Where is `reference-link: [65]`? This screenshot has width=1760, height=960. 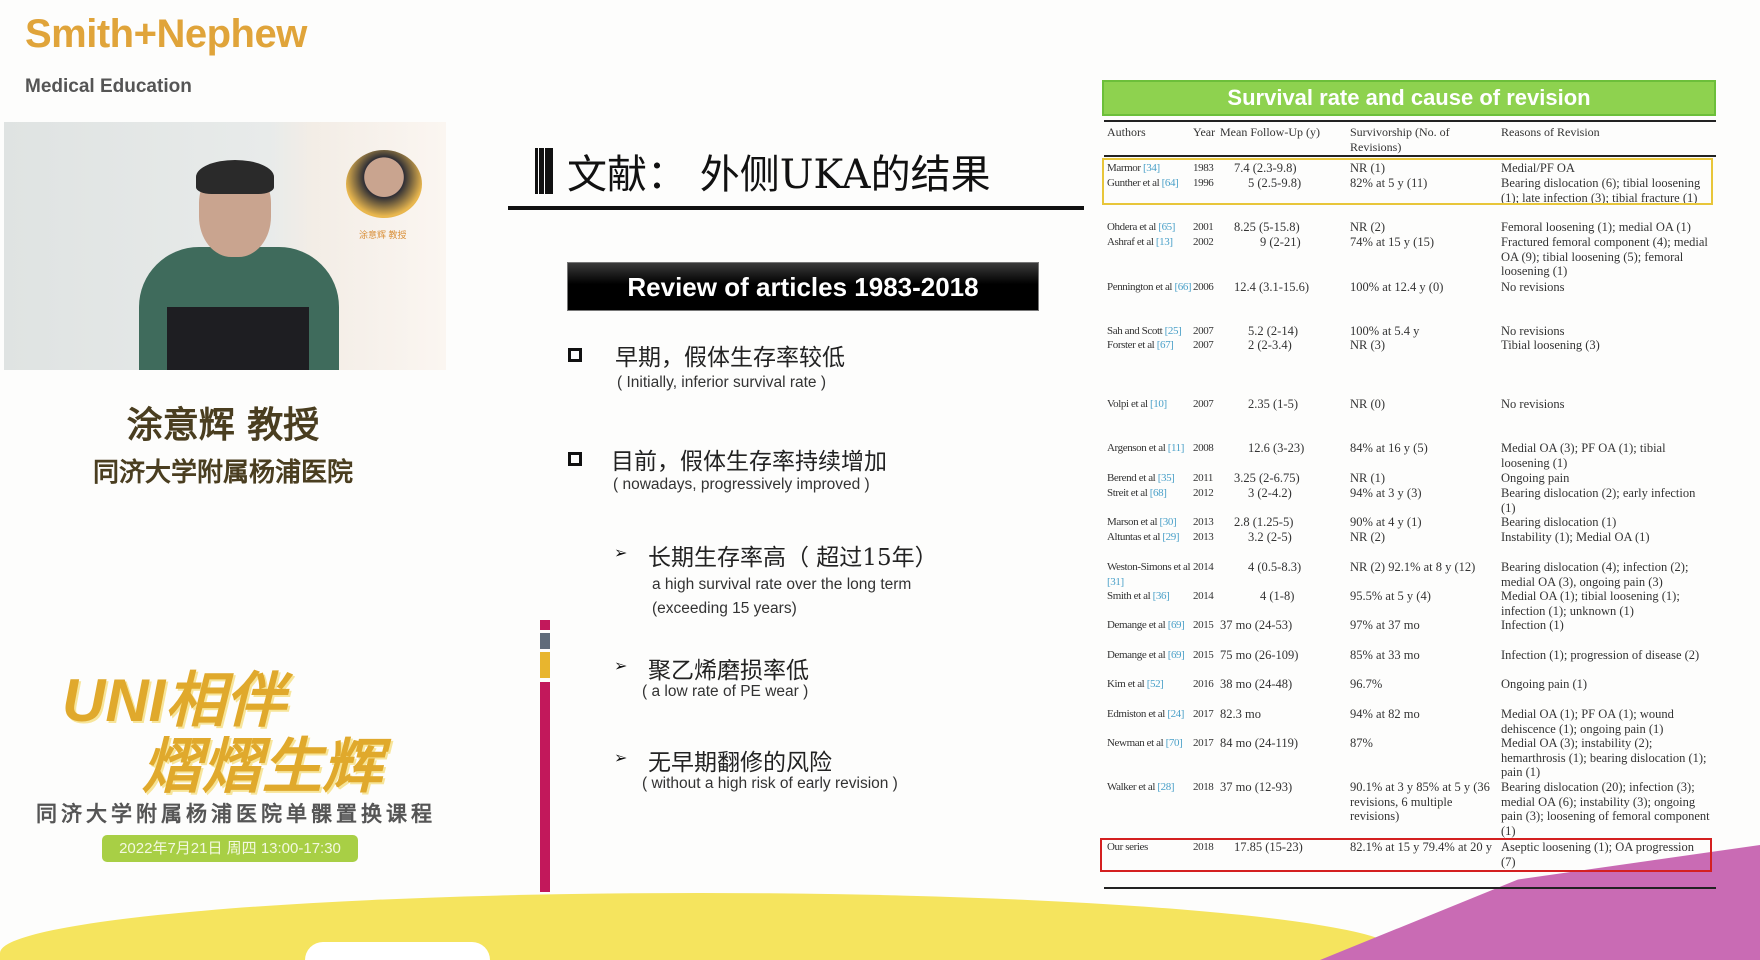 reference-link: [65] is located at coordinates (1166, 227).